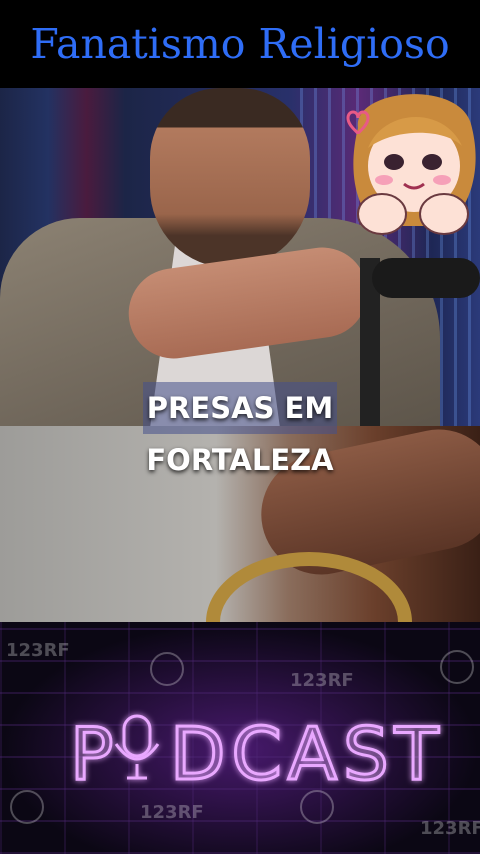  What do you see at coordinates (137, 747) in the screenshot?
I see `microphone-icon` at bounding box center [137, 747].